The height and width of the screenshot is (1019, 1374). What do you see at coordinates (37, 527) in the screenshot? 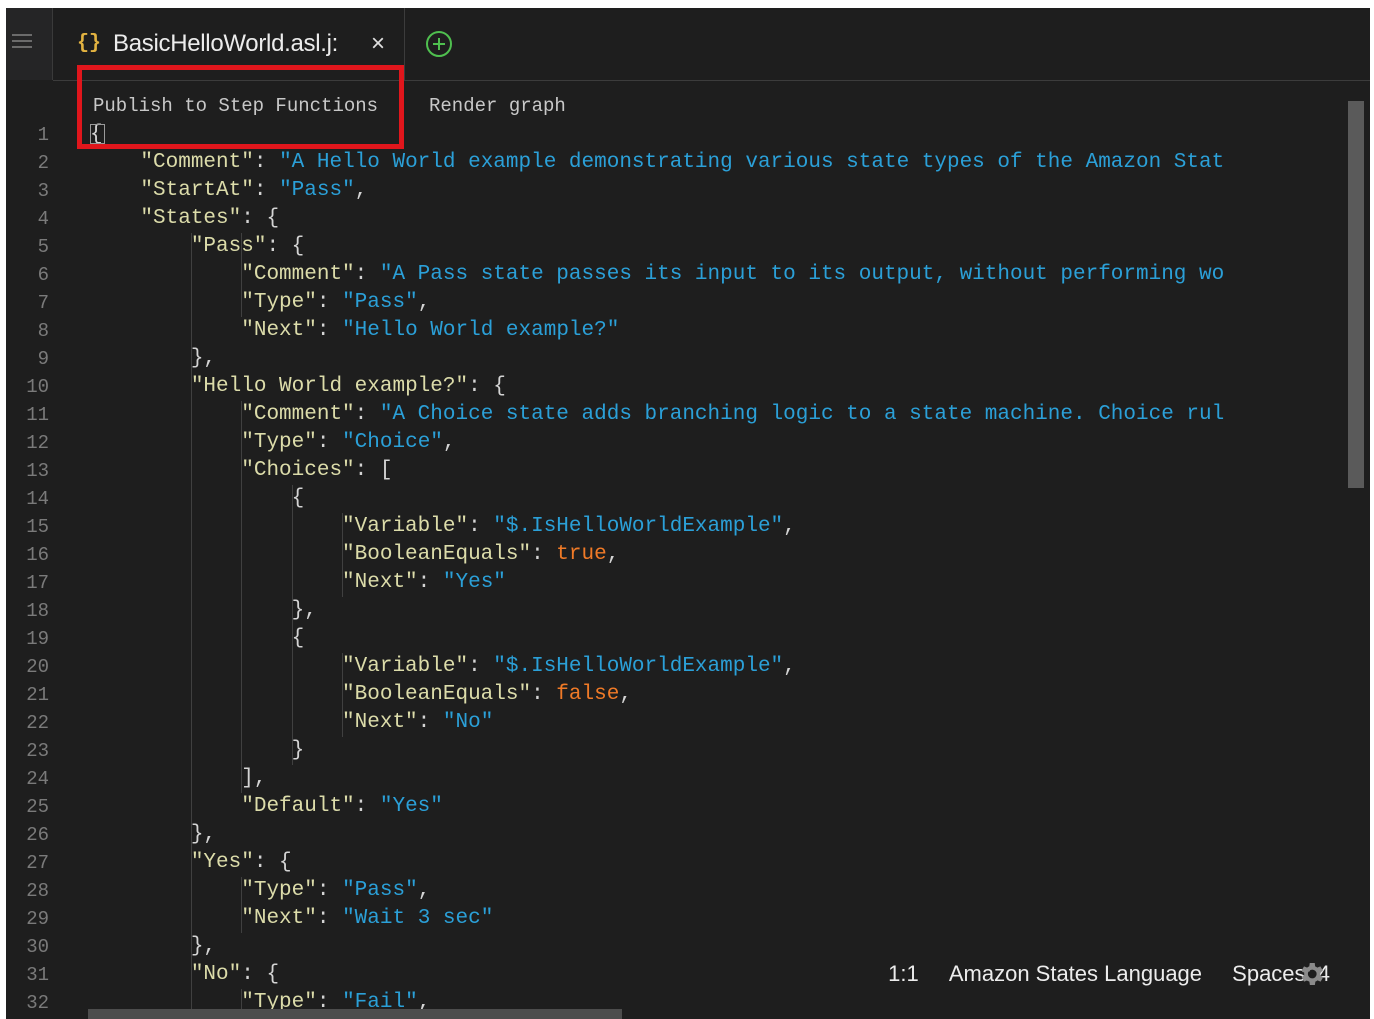
I see `line-number: 15` at bounding box center [37, 527].